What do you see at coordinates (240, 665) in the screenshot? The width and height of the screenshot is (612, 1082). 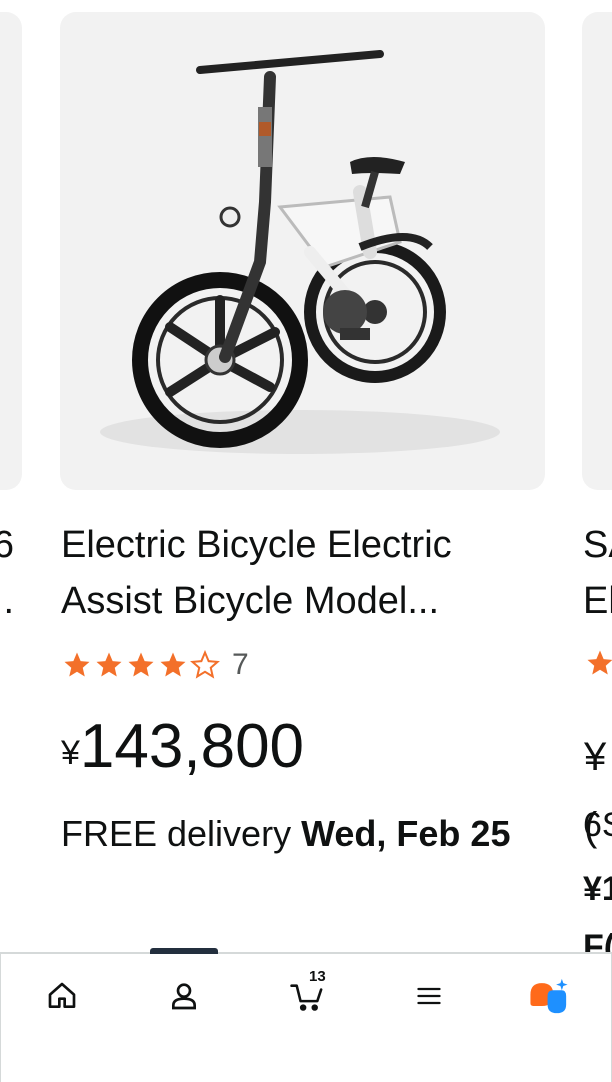 I see `rating-count: 7` at bounding box center [240, 665].